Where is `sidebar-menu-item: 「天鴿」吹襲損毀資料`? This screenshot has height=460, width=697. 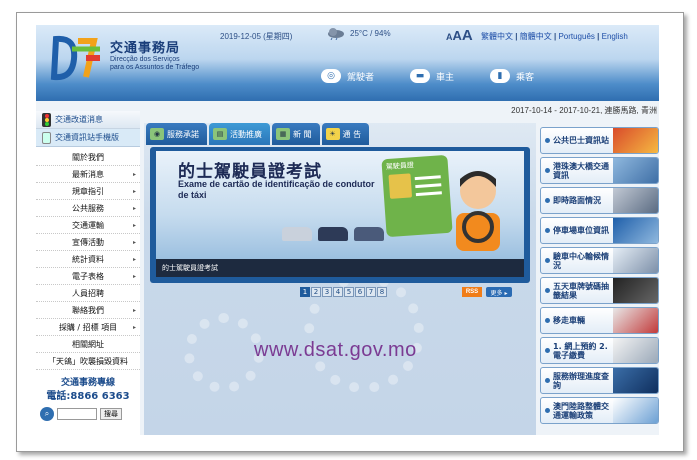 sidebar-menu-item: 「天鴿」吹襲損毀資料 is located at coordinates (88, 361).